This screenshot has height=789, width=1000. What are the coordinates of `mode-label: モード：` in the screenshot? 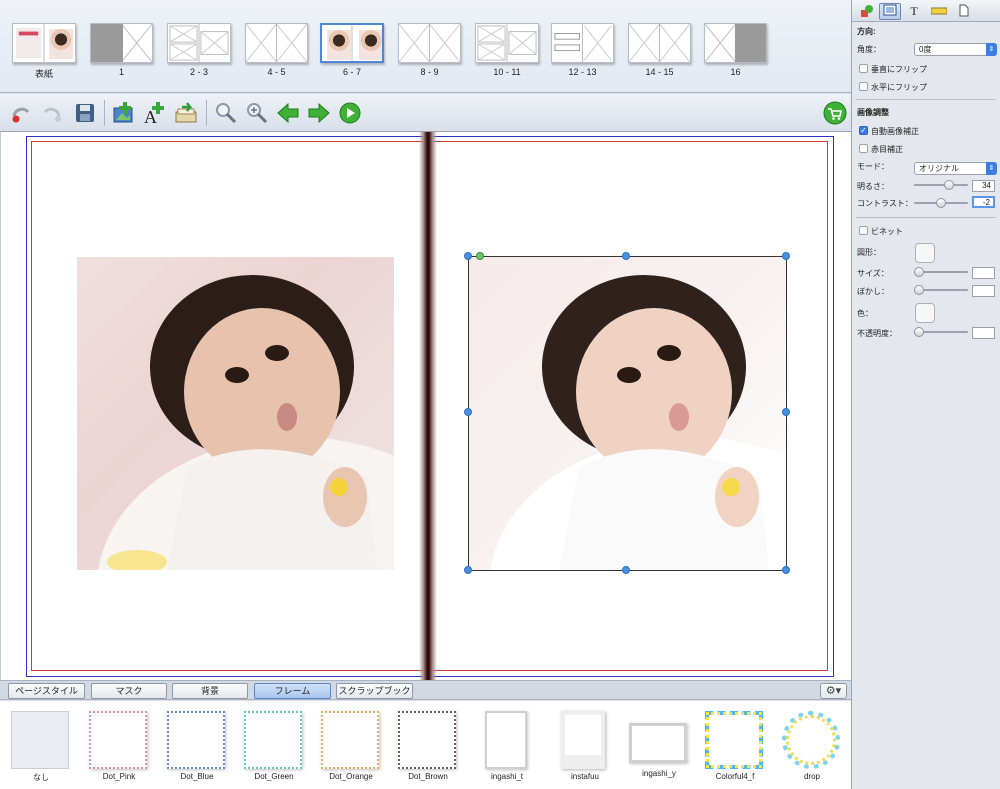 It's located at (873, 166).